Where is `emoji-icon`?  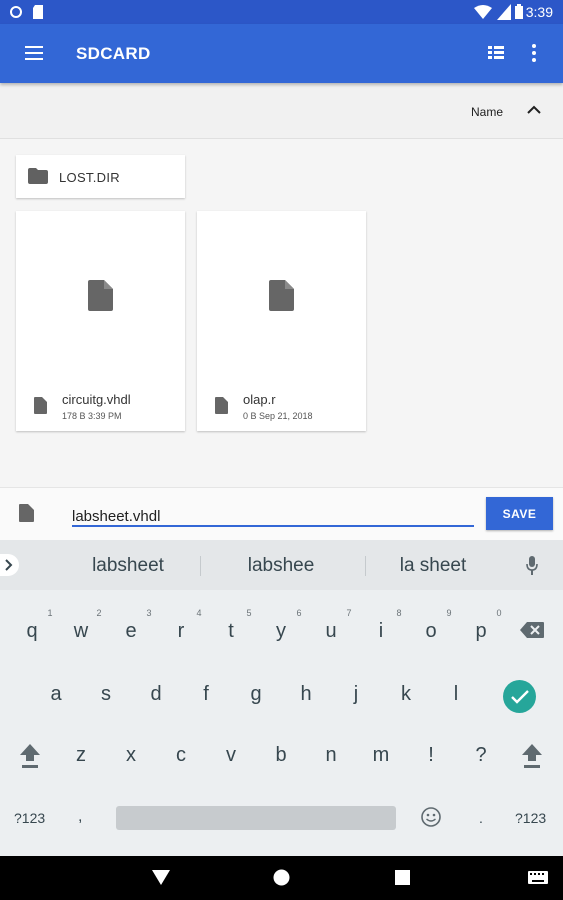 emoji-icon is located at coordinates (431, 817).